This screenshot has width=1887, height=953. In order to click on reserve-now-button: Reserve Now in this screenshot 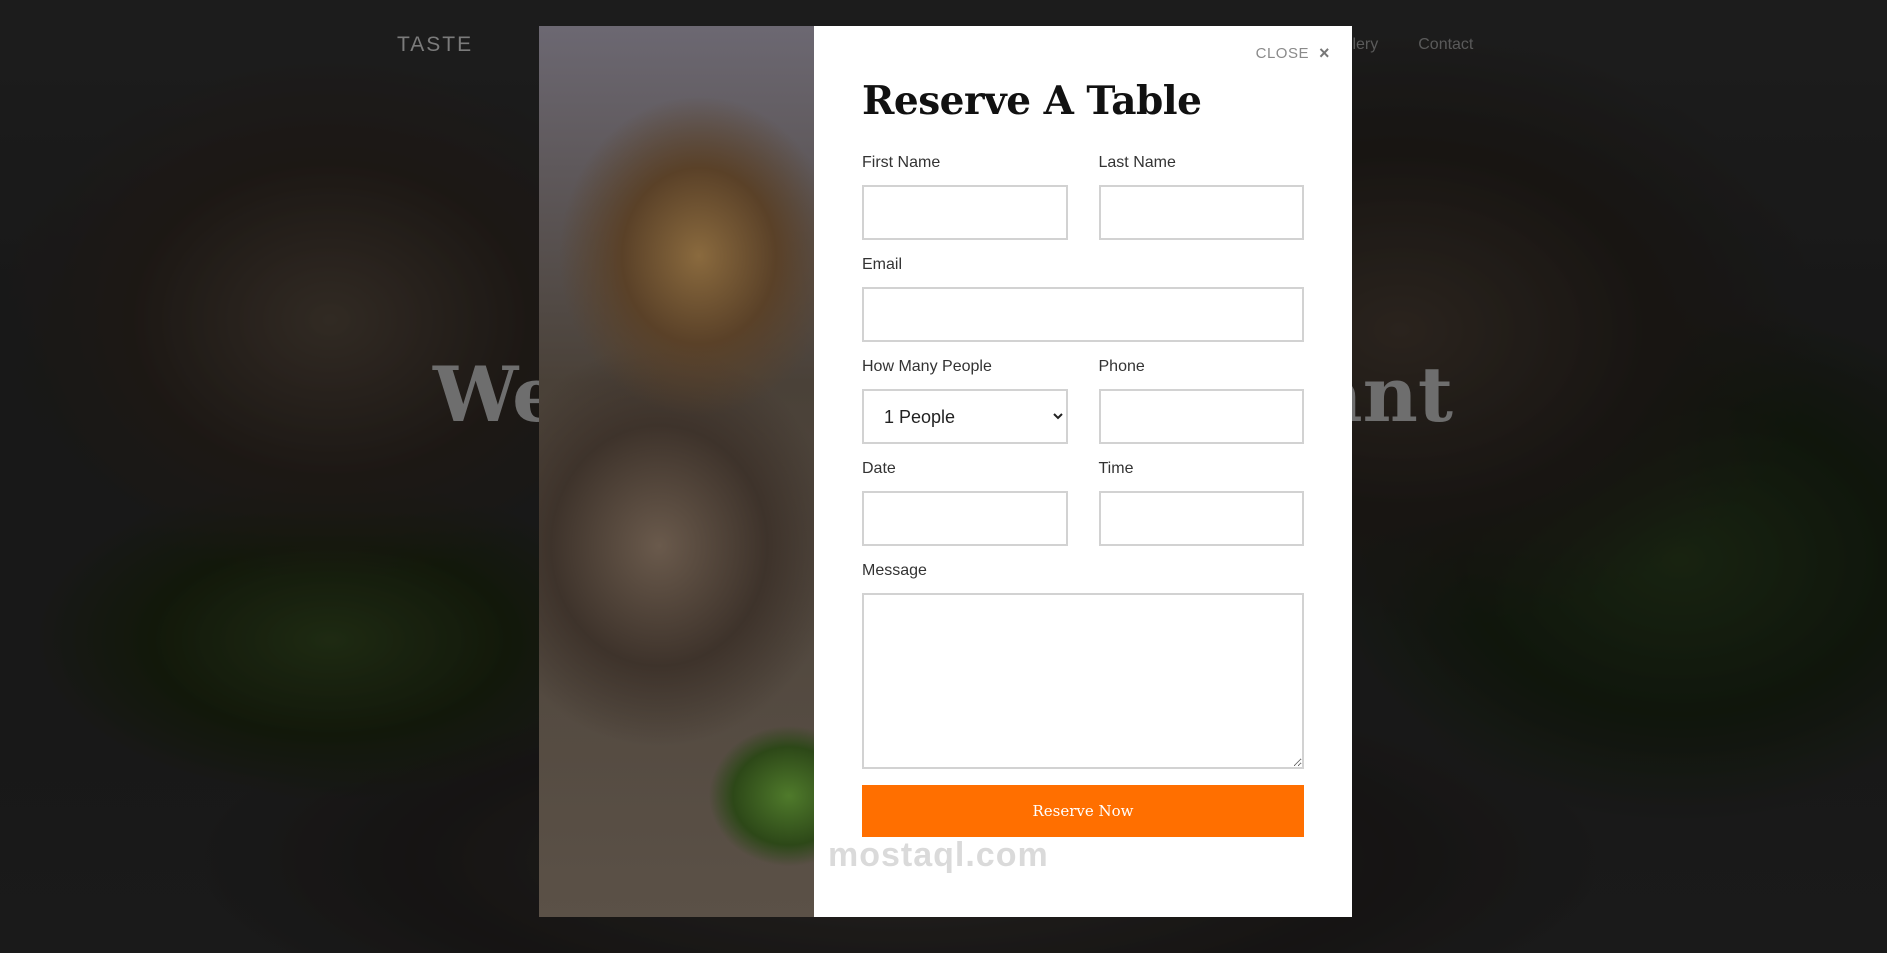, I will do `click(1083, 811)`.